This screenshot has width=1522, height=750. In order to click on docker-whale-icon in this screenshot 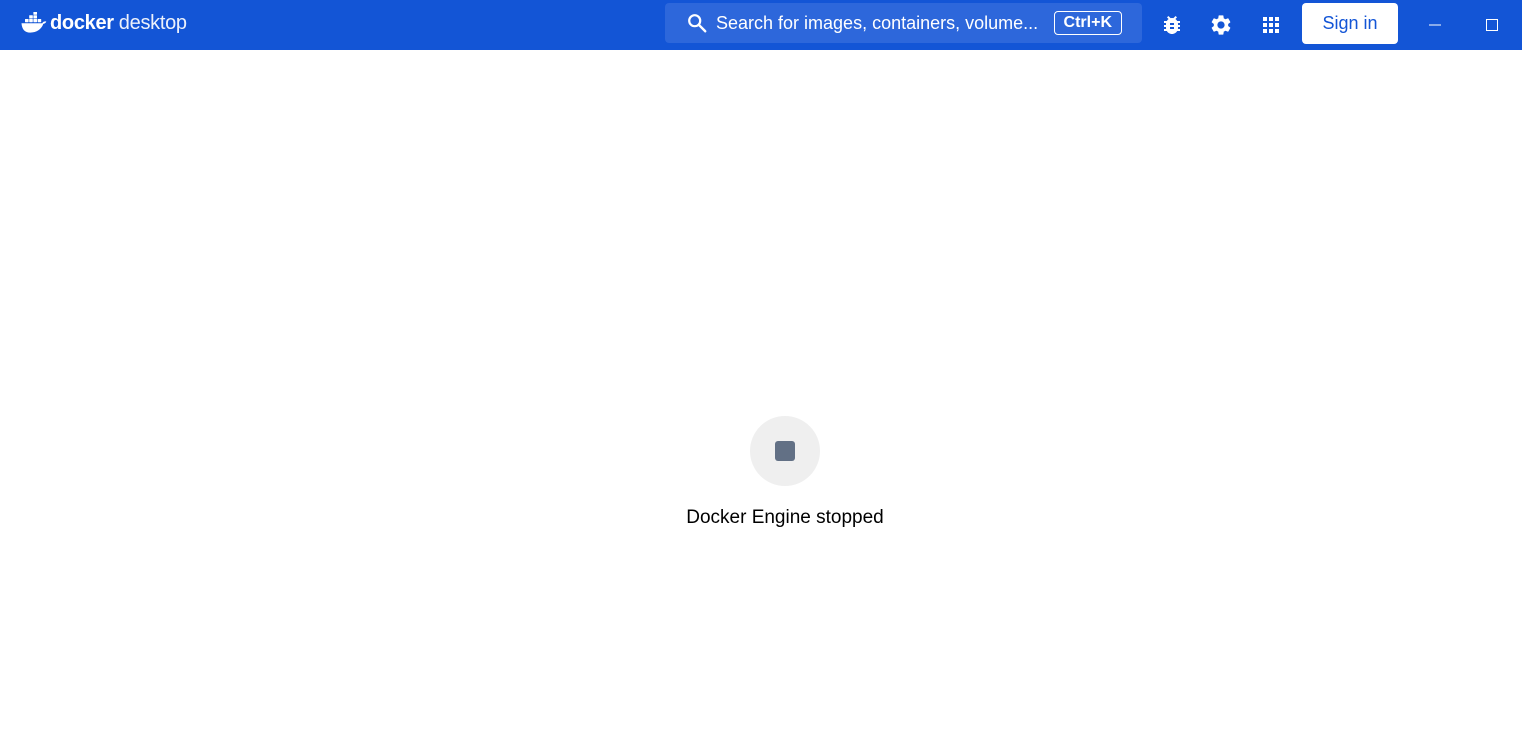, I will do `click(34, 22)`.